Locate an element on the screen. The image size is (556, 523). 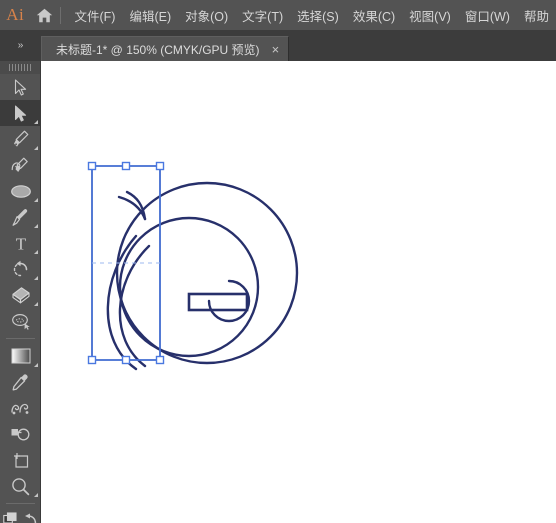
inner-circle-path is located at coordinates (189, 287).